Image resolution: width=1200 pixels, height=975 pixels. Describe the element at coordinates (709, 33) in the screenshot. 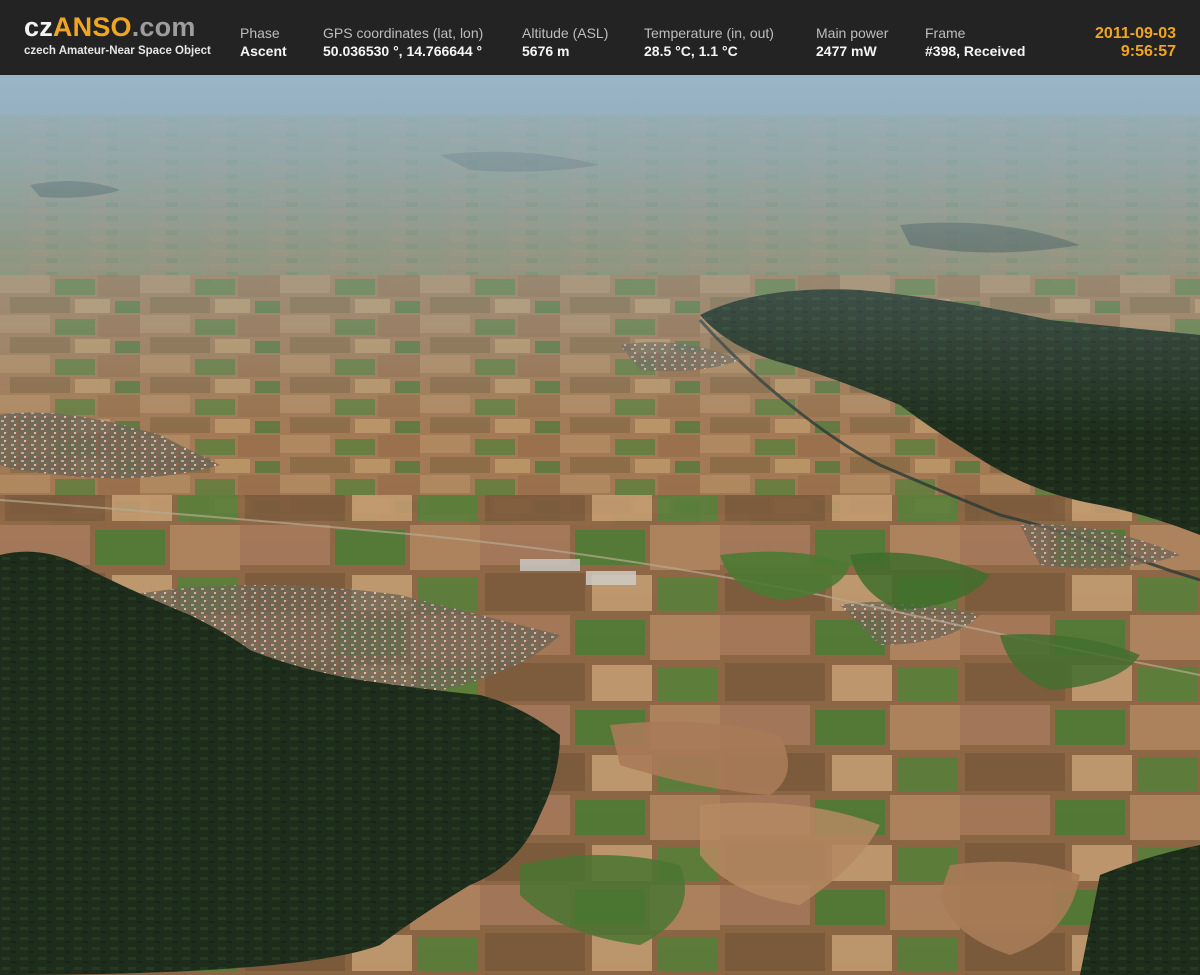

I see `temperature-label: Temperature (in, out)` at that location.